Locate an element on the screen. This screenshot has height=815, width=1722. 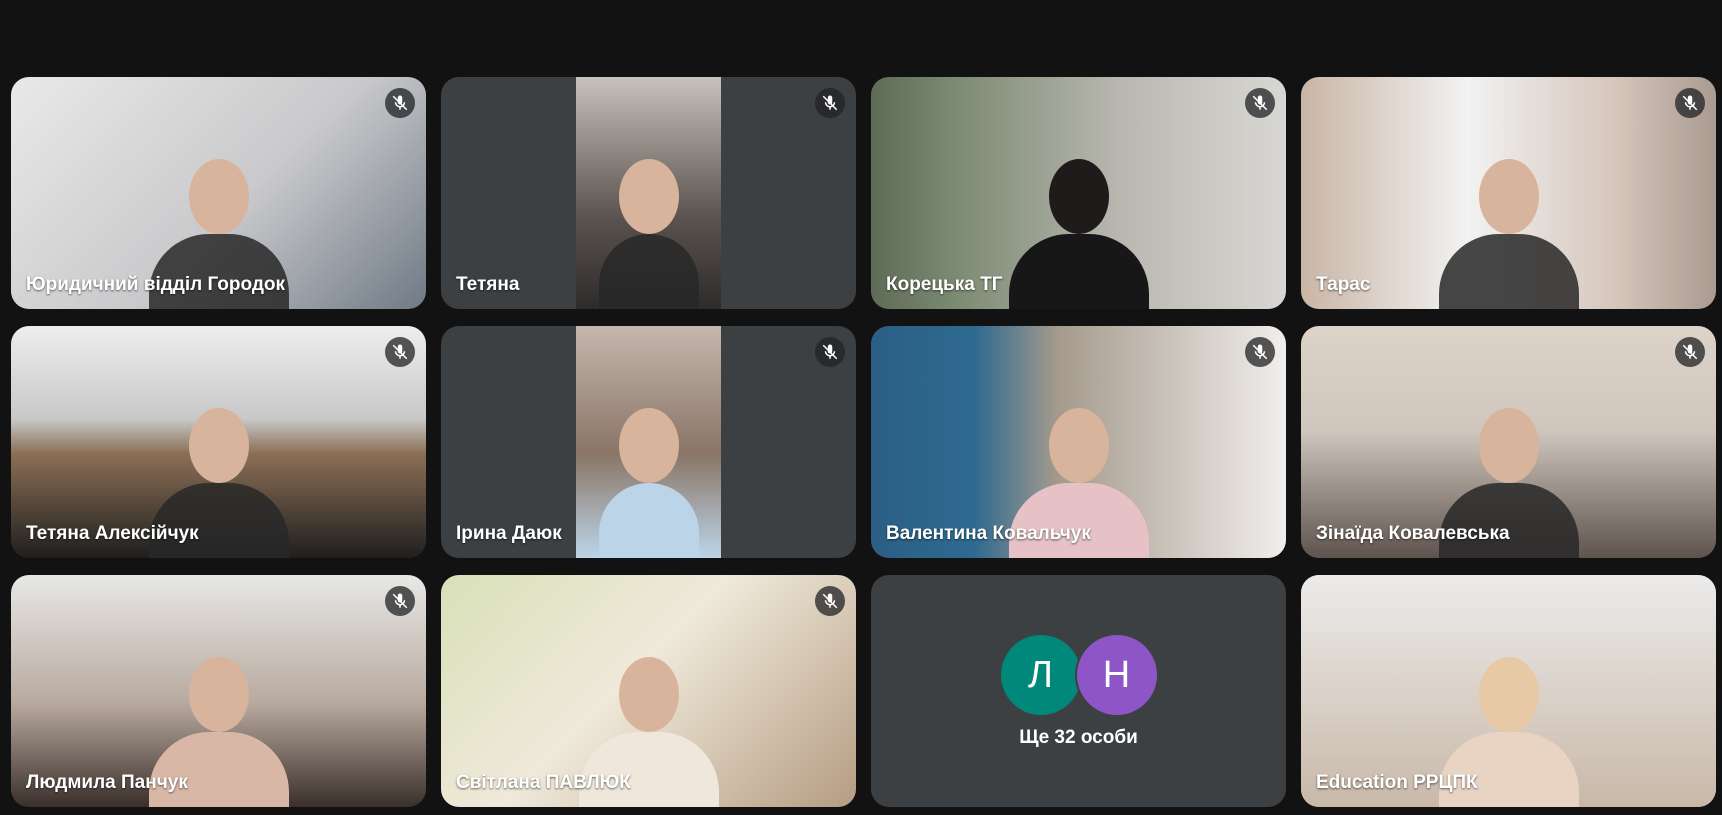
participant-name: Тетяна Алексійчук is located at coordinates (112, 533).